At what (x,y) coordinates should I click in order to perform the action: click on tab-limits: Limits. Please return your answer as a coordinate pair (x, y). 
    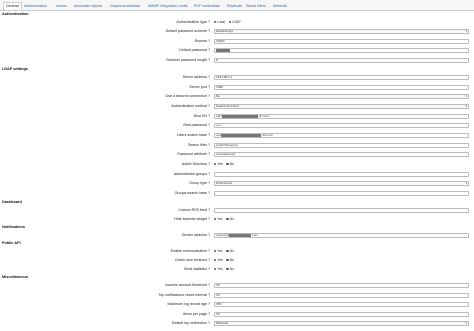
    Looking at the image, I should click on (182, 6).